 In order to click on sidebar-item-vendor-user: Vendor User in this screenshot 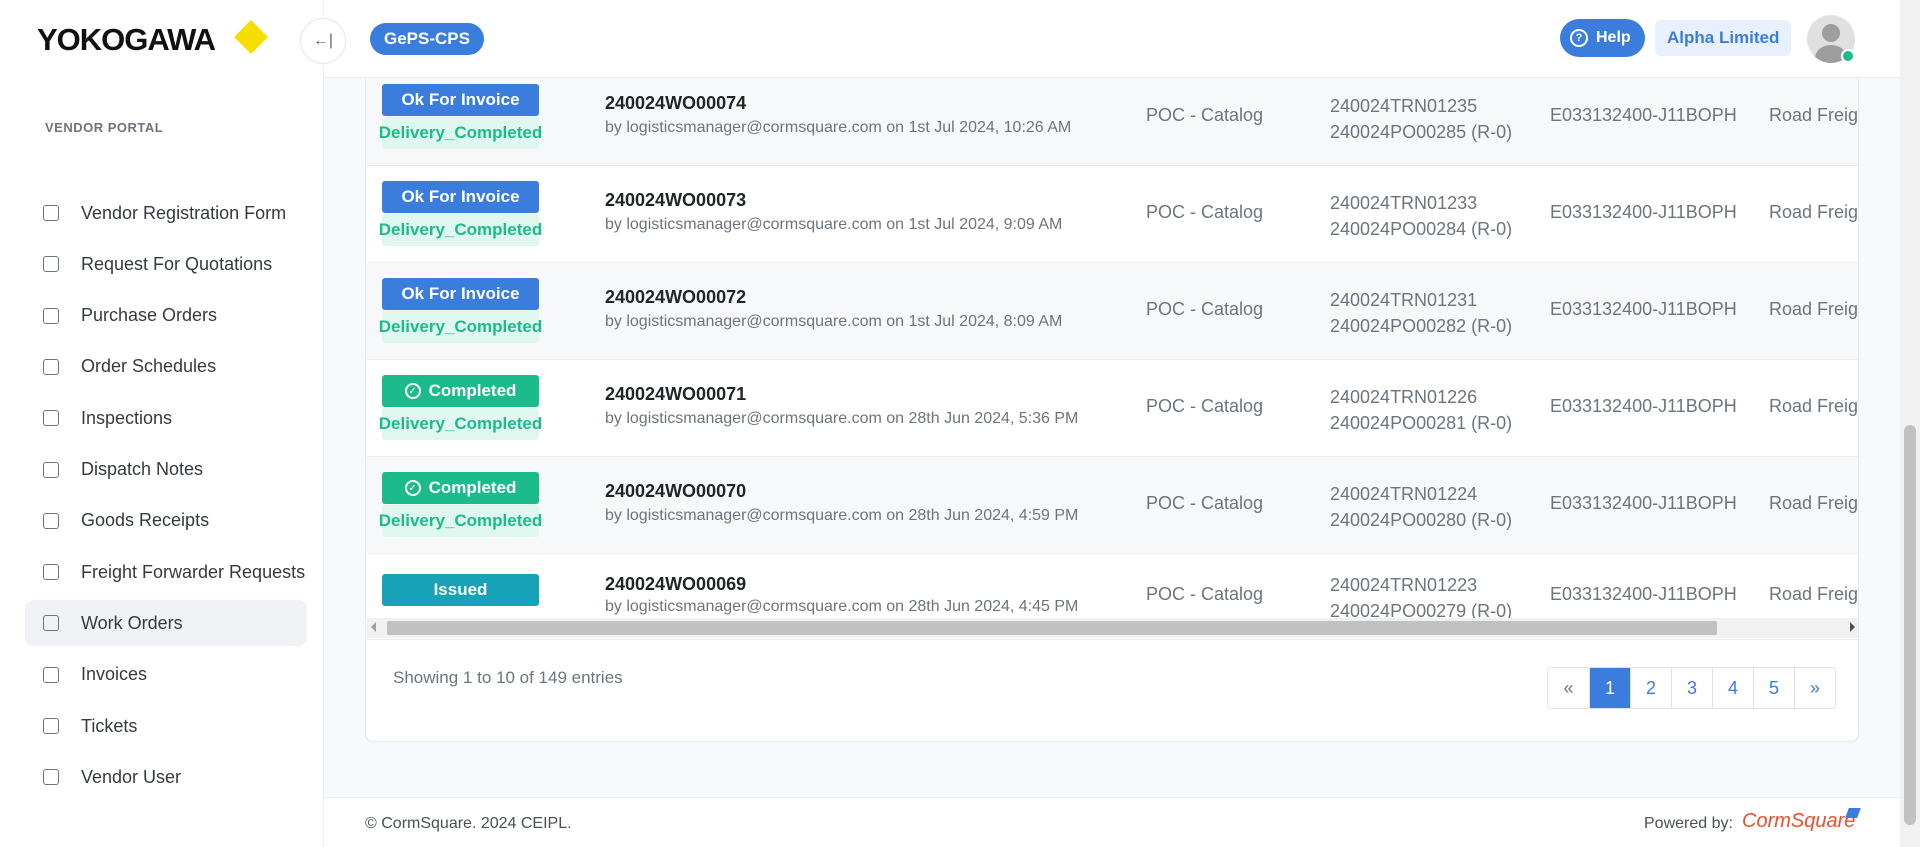, I will do `click(166, 777)`.